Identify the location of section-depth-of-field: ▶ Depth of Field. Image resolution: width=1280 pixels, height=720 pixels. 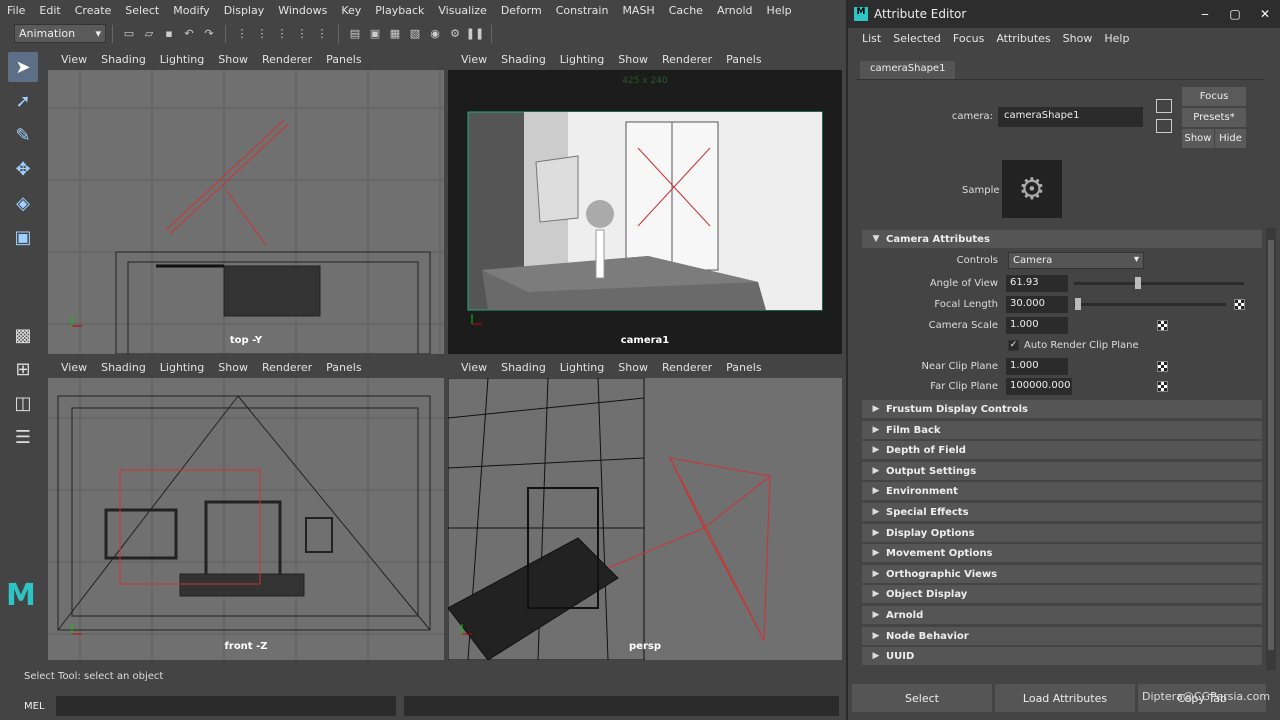
(1062, 450).